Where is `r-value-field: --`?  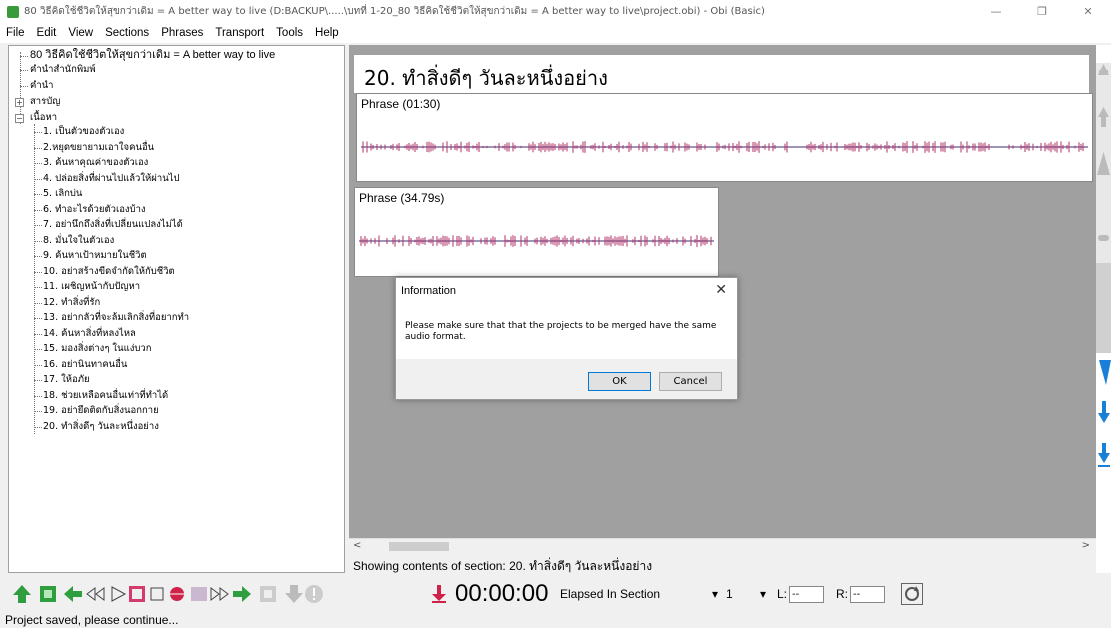
r-value-field: -- is located at coordinates (867, 594).